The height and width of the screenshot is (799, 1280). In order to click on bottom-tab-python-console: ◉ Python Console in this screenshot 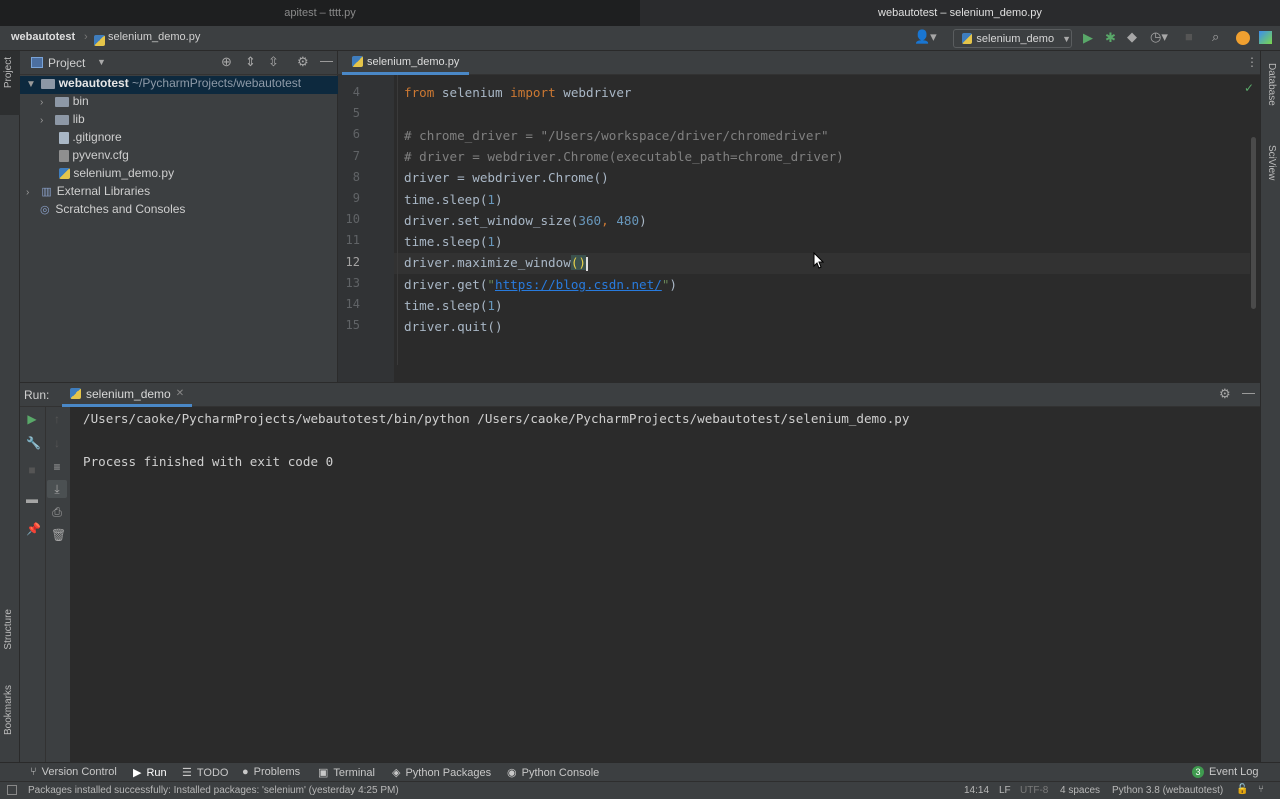, I will do `click(553, 773)`.